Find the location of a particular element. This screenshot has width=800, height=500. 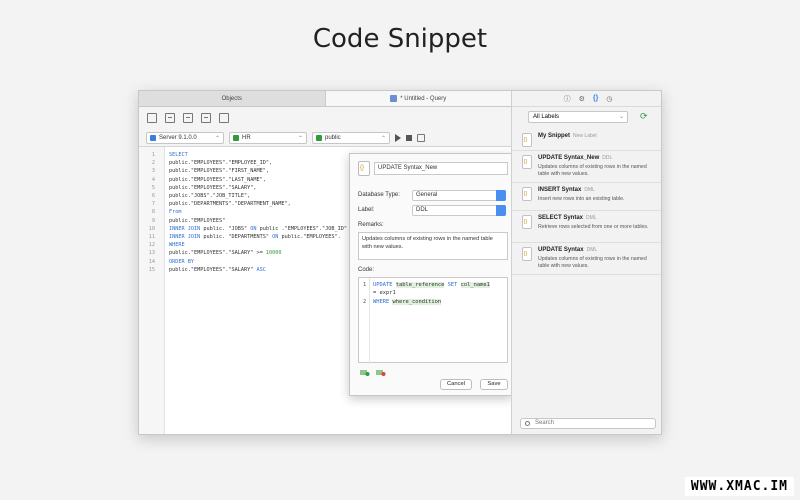

code-text: = expr1 is located at coordinates (384, 293).